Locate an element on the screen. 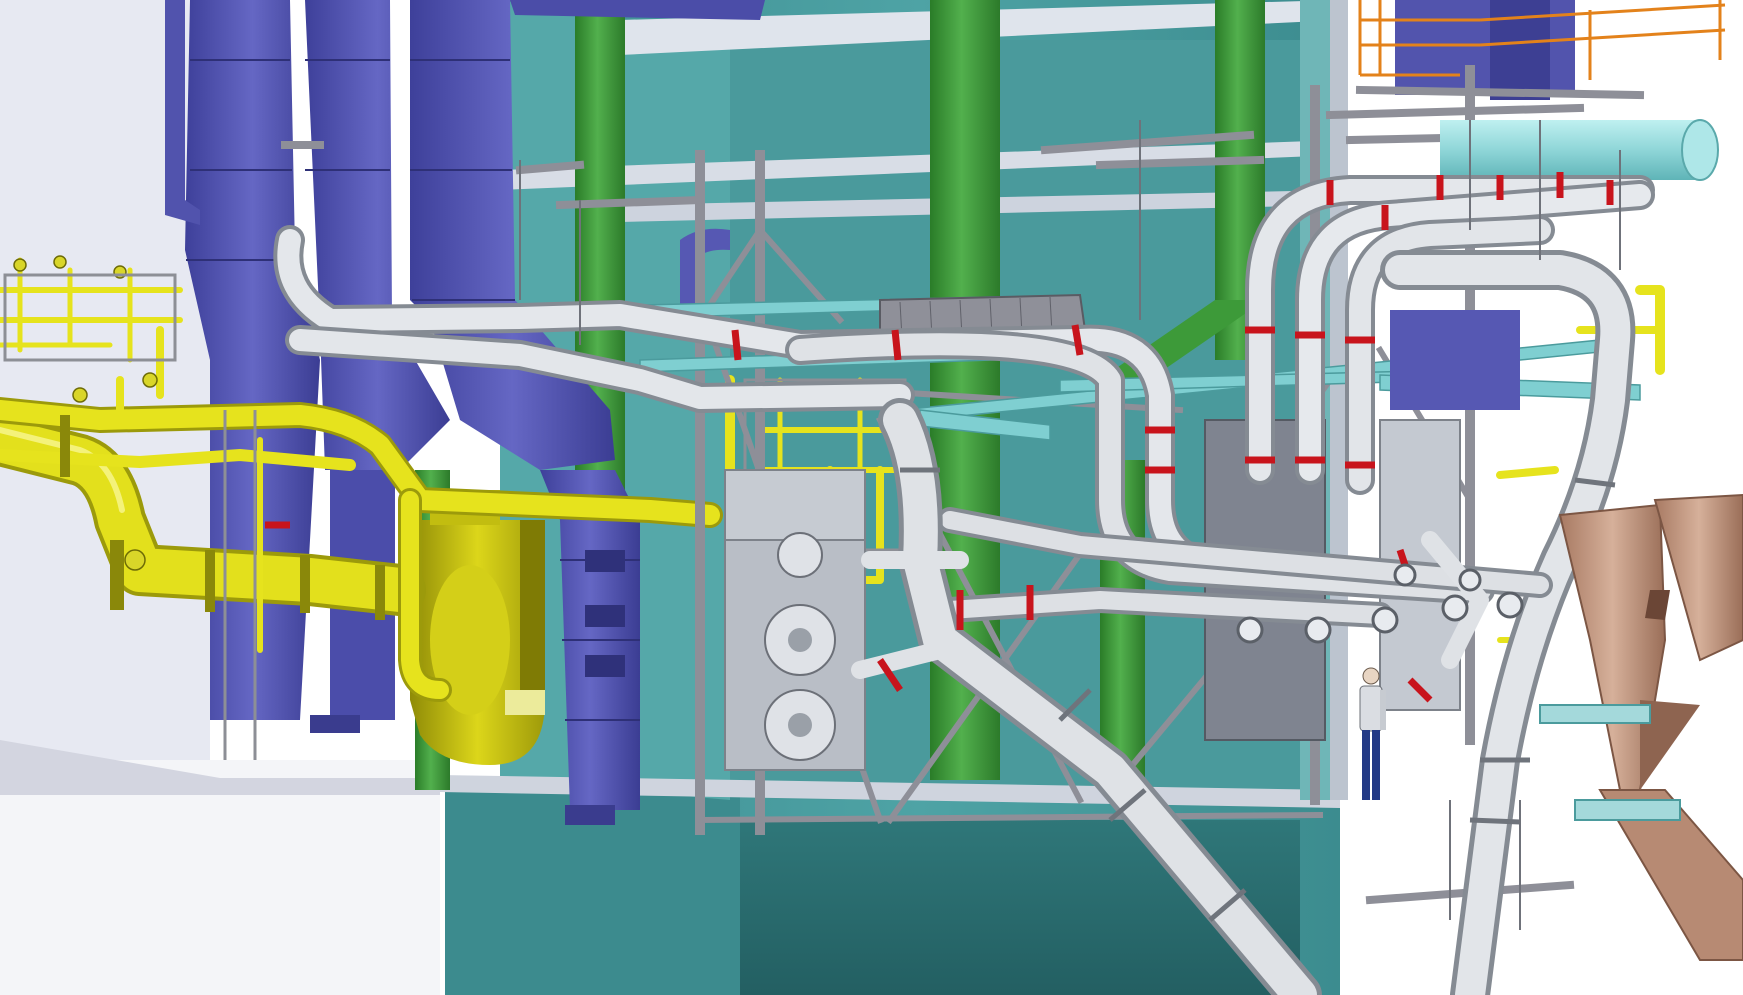 This screenshot has height=995, width=1743. cyan-pipe is located at coordinates (1579, 150).